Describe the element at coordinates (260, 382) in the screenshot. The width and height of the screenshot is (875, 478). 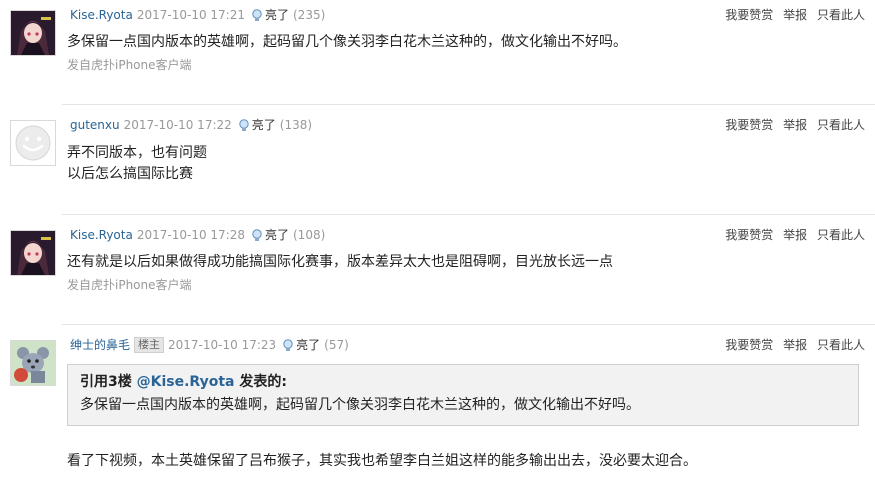
I see `quote-suffix: 发表的:` at that location.